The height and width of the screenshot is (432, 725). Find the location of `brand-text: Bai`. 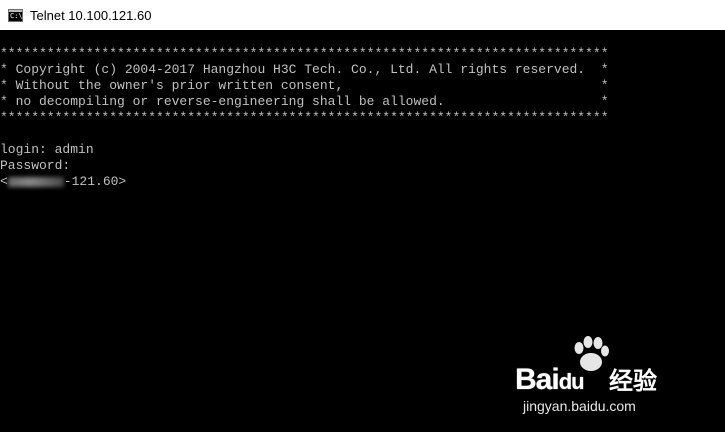

brand-text: Bai is located at coordinates (537, 379).